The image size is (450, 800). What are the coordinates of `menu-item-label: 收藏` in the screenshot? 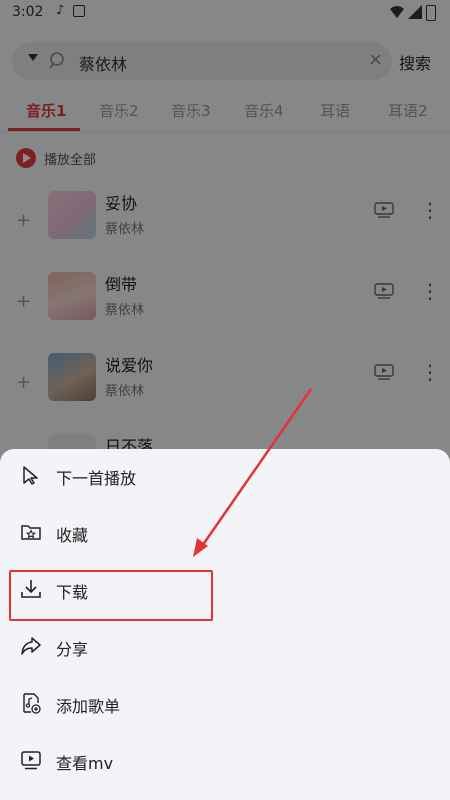 It's located at (72, 535).